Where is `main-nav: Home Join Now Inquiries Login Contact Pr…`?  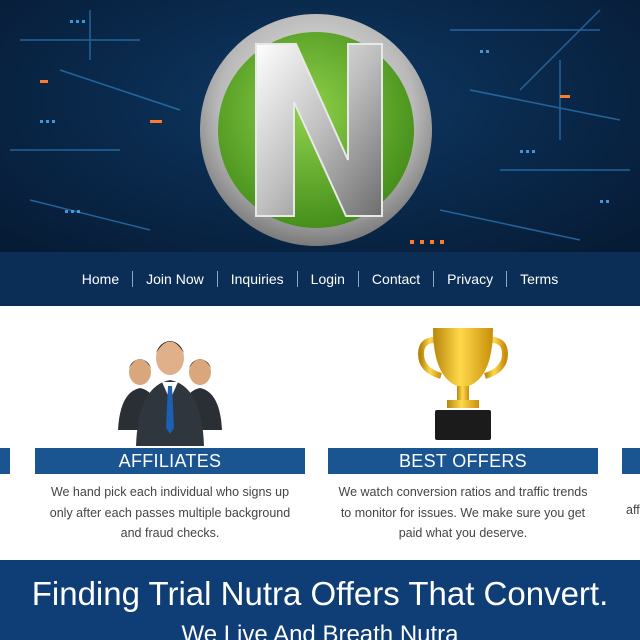 main-nav: Home Join Now Inquiries Login Contact Pr… is located at coordinates (320, 279).